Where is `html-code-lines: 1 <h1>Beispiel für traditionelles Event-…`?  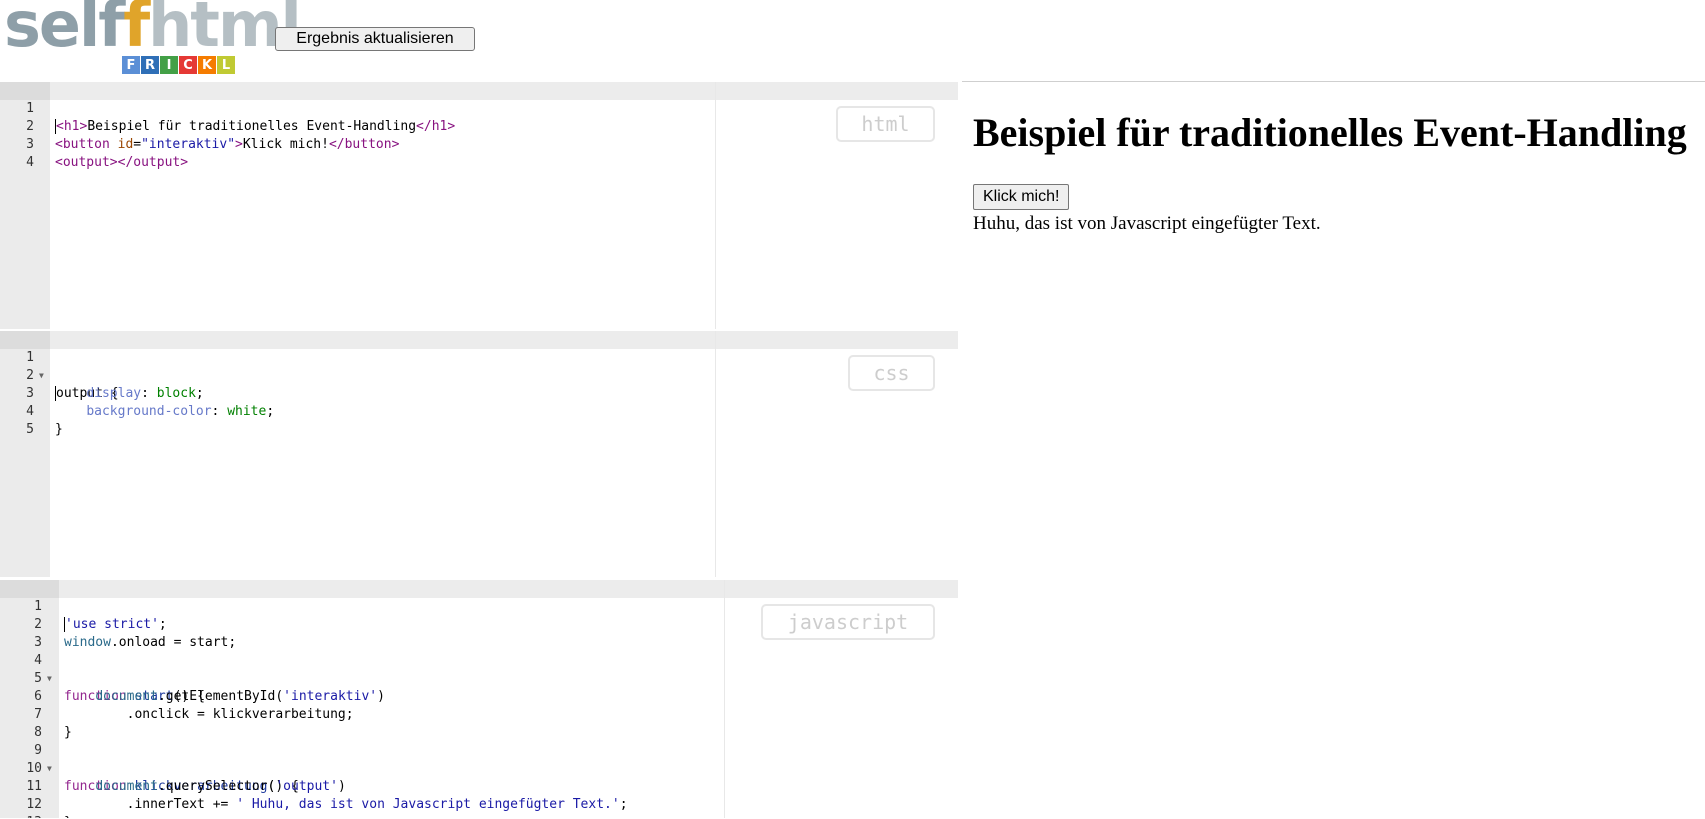 html-code-lines: 1 <h1>Beispiel für traditionelles Event-… is located at coordinates (479, 126).